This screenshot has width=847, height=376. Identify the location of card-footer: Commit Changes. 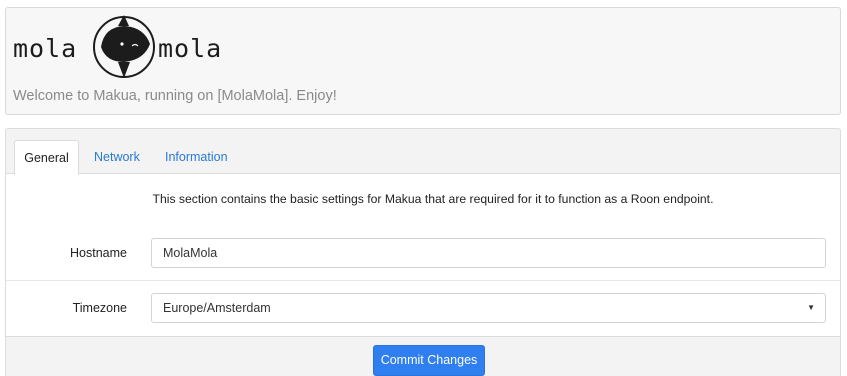
(423, 356).